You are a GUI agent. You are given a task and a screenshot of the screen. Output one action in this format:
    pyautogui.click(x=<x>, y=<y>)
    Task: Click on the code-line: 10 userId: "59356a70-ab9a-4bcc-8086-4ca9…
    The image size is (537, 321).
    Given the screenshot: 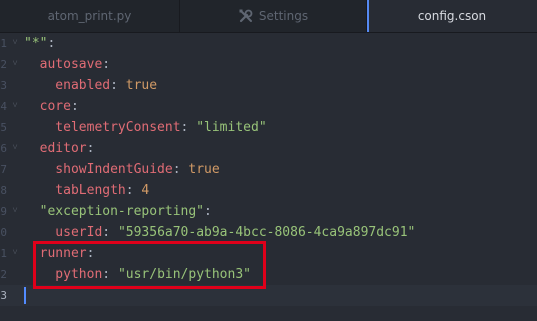 What is the action you would take?
    pyautogui.click(x=268, y=232)
    